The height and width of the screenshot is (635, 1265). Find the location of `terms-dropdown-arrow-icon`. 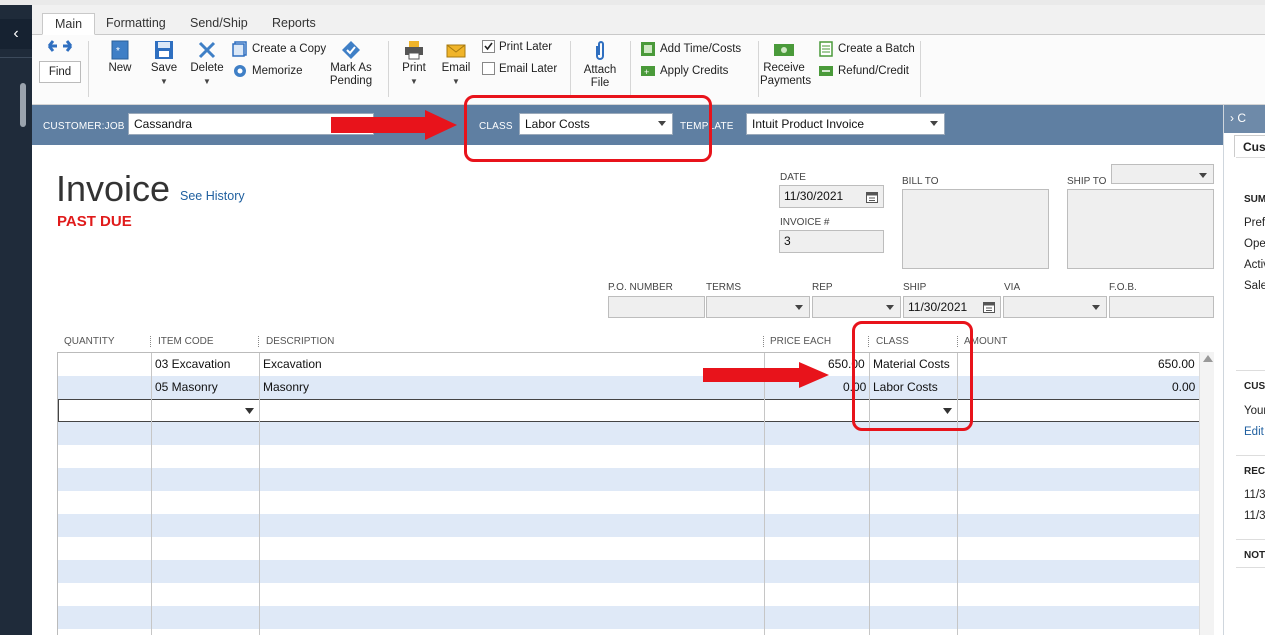

terms-dropdown-arrow-icon is located at coordinates (799, 307).